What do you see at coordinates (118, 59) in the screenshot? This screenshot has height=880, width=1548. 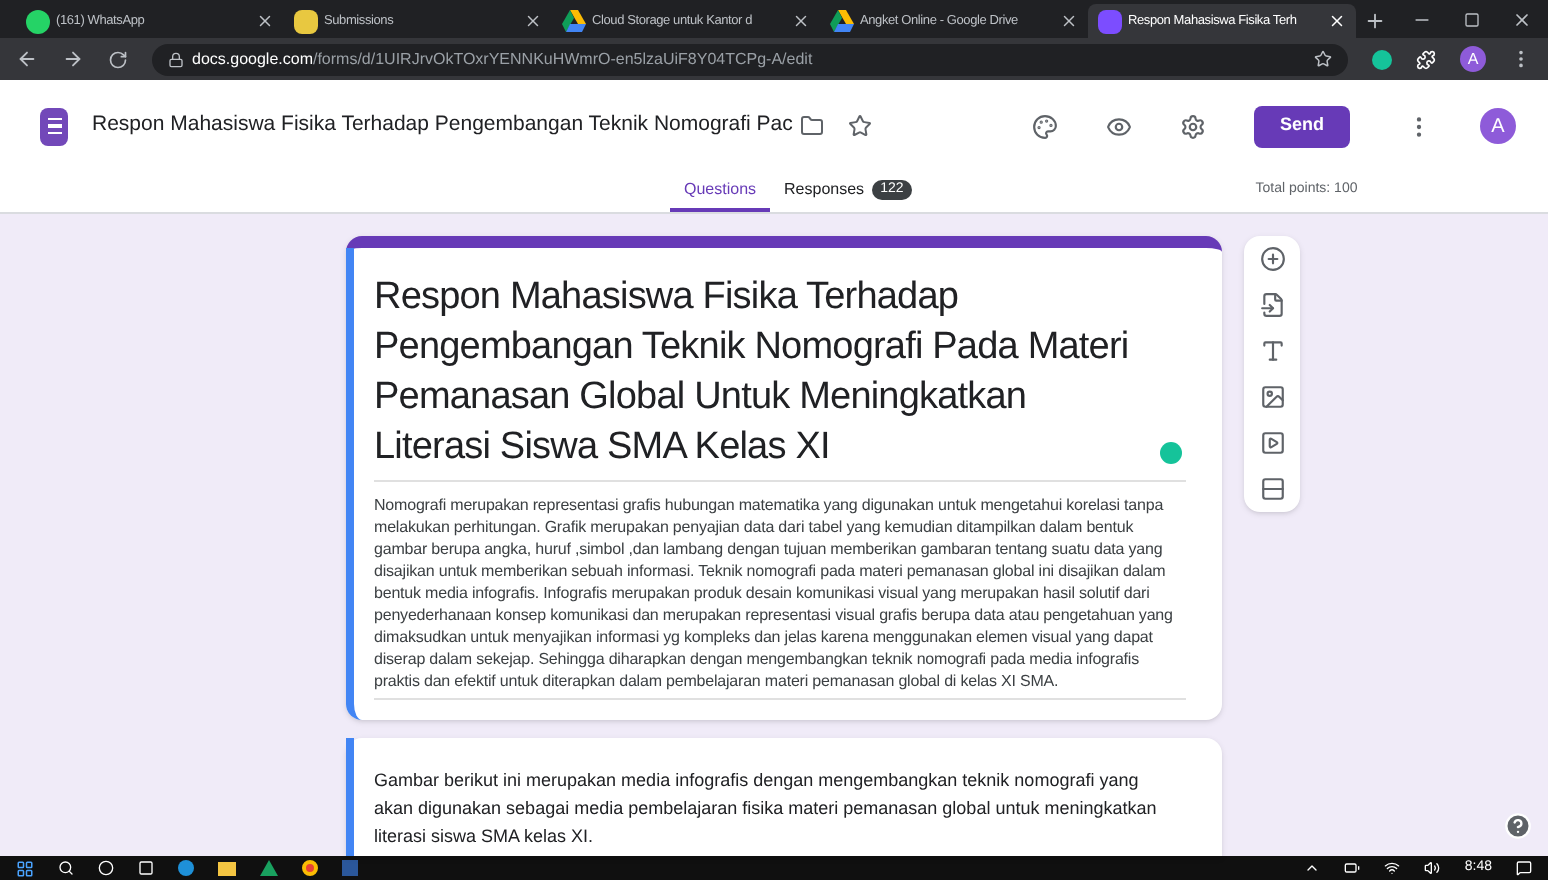 I see `reload-icon` at bounding box center [118, 59].